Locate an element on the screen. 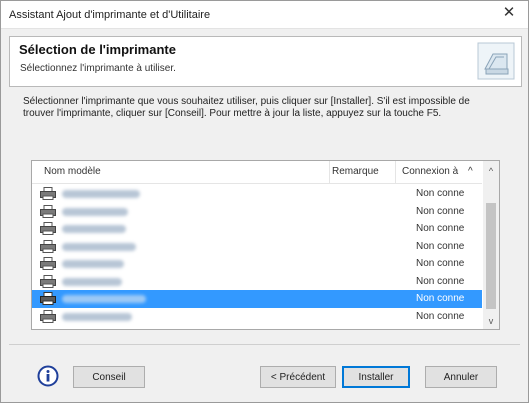 The width and height of the screenshot is (529, 403). page-subtitle: Sélectionnez l'imprimante à utiliser. is located at coordinates (98, 68).